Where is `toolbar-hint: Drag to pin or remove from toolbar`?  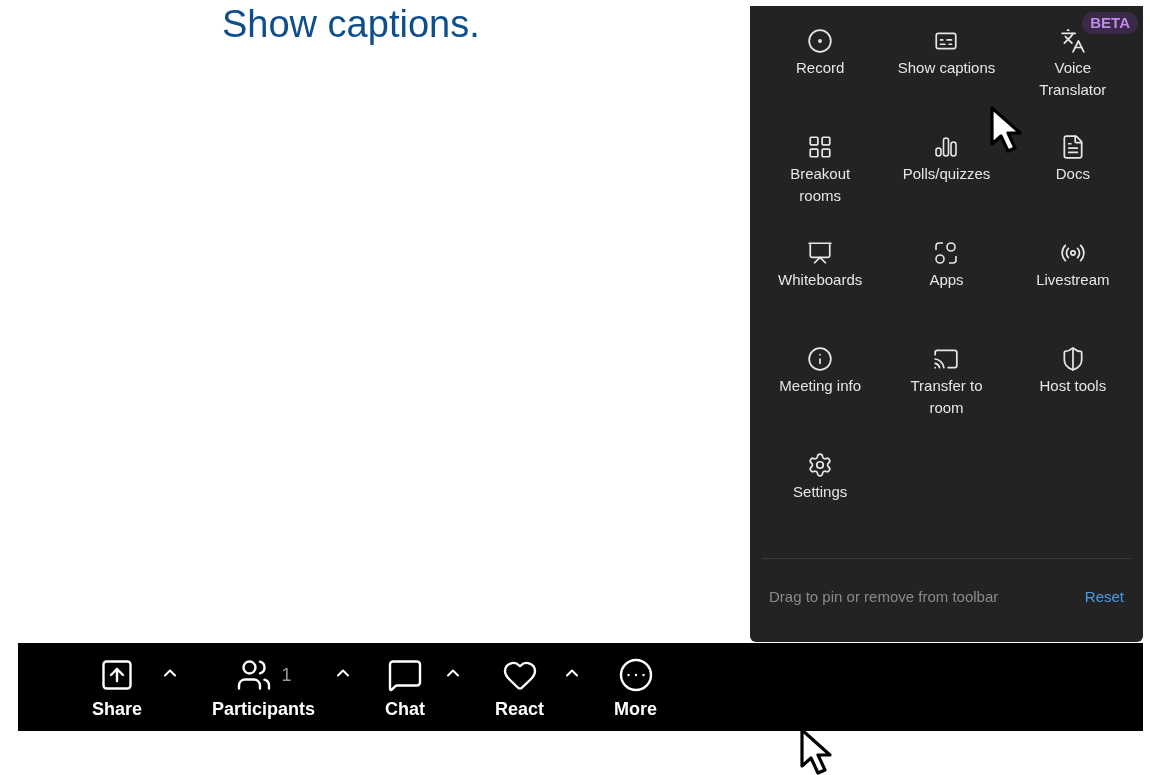 toolbar-hint: Drag to pin or remove from toolbar is located at coordinates (884, 597).